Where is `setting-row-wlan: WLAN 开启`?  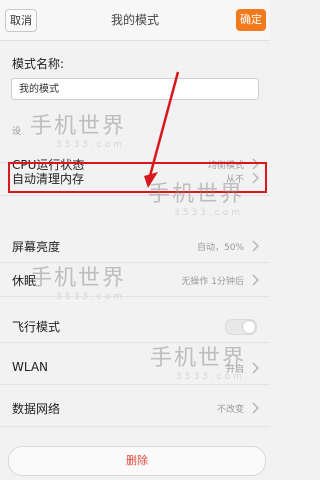 setting-row-wlan: WLAN 开启 is located at coordinates (135, 368).